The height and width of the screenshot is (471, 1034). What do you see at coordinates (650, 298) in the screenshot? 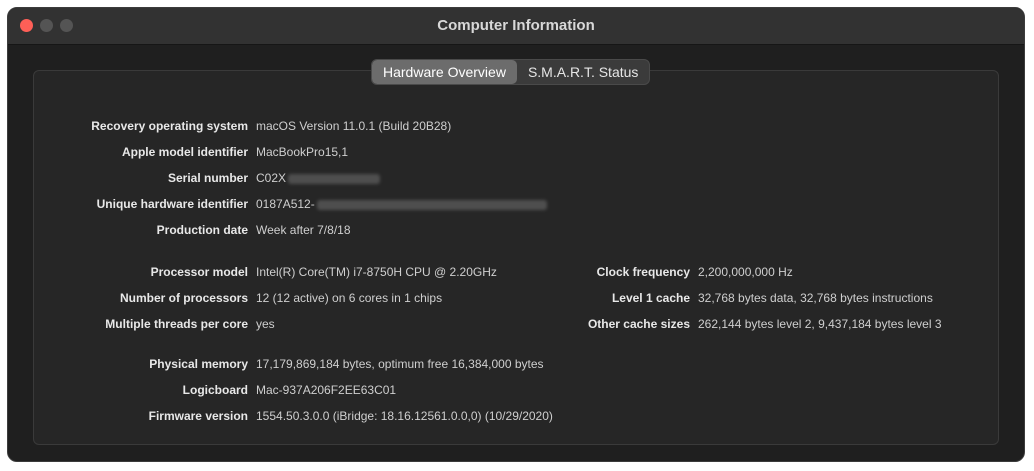
I see `level-1-cache-label: Level 1 cache` at bounding box center [650, 298].